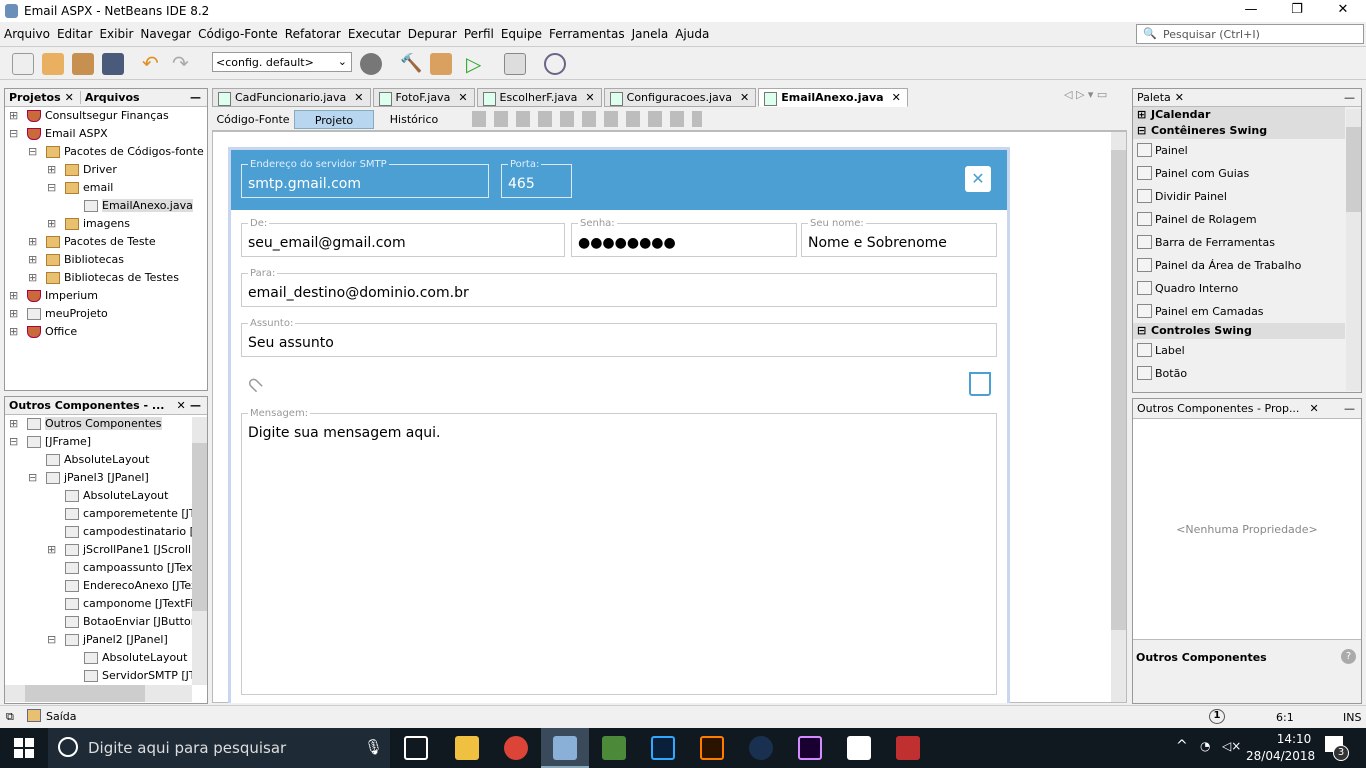 This screenshot has width=1366, height=768. What do you see at coordinates (536, 178) in the screenshot?
I see `port-field: Porta: 465` at bounding box center [536, 178].